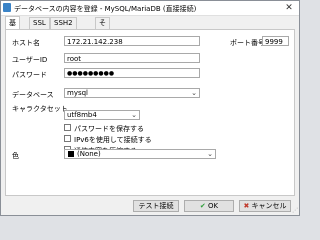 The height and width of the screenshot is (240, 320). What do you see at coordinates (29, 75) in the screenshot?
I see `password-label: パスワード` at bounding box center [29, 75].